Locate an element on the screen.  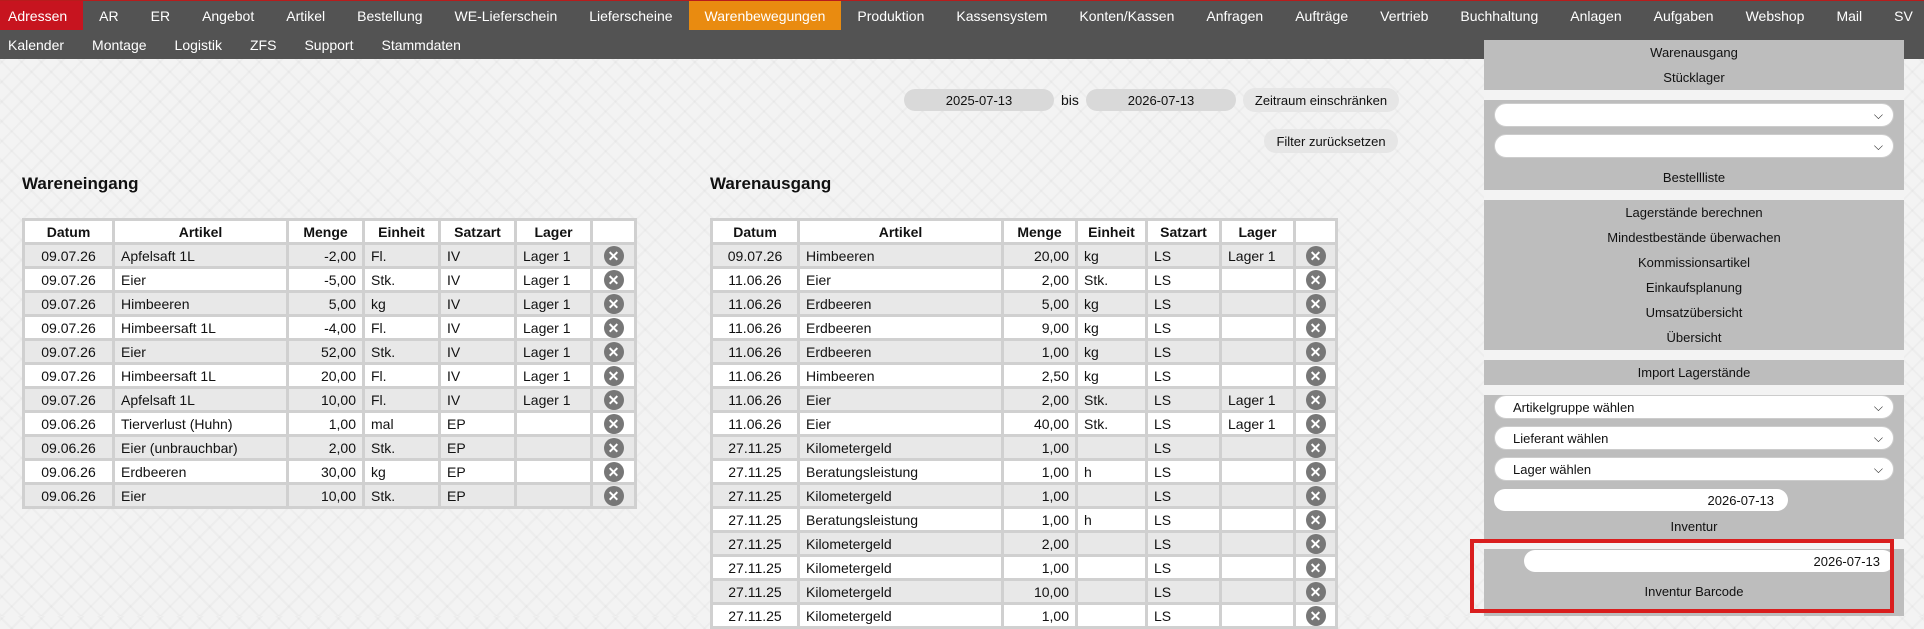
sidebar-select-2: ⌵ is located at coordinates (1694, 146).